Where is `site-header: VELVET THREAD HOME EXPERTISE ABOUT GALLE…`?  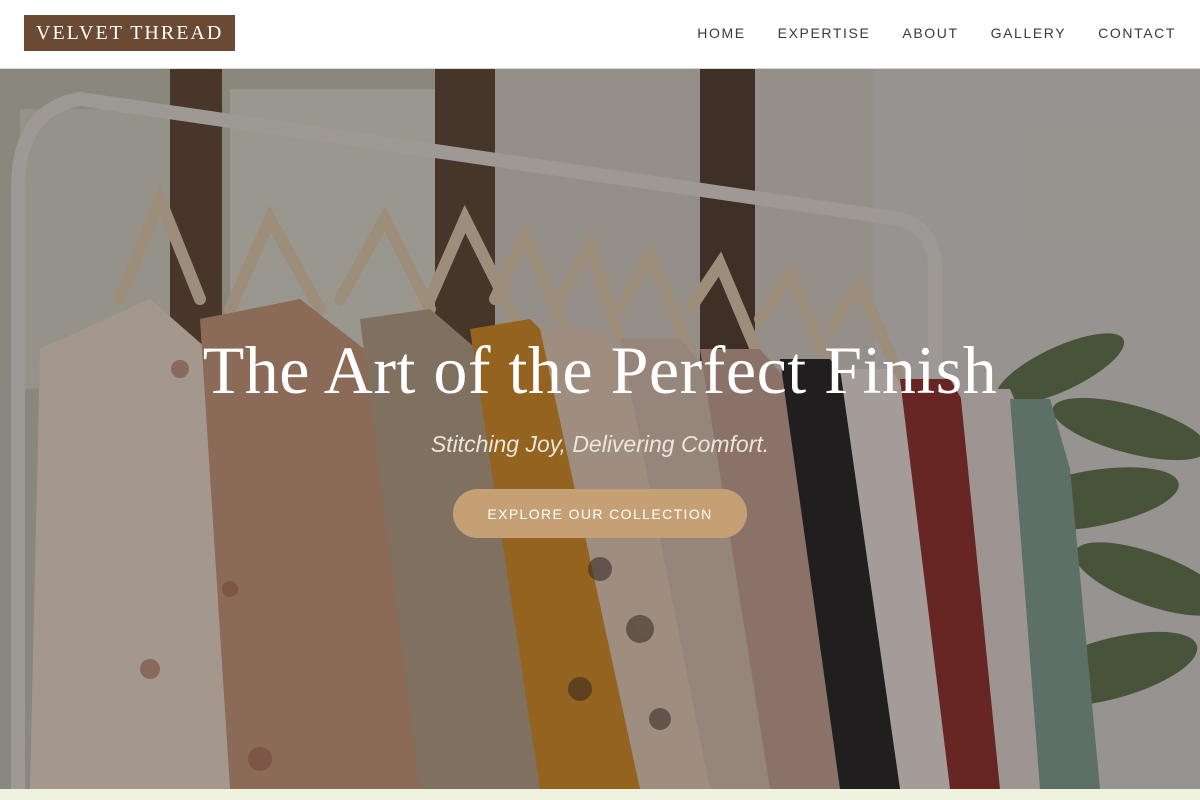 site-header: VELVET THREAD HOME EXPERTISE ABOUT GALLE… is located at coordinates (600, 34).